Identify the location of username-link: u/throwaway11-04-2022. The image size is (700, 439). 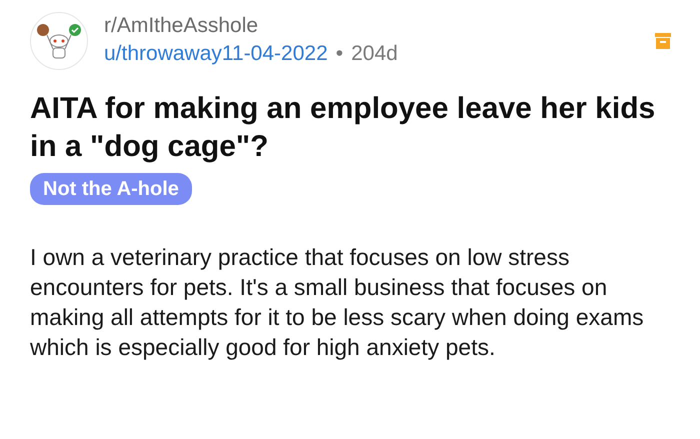
(216, 53).